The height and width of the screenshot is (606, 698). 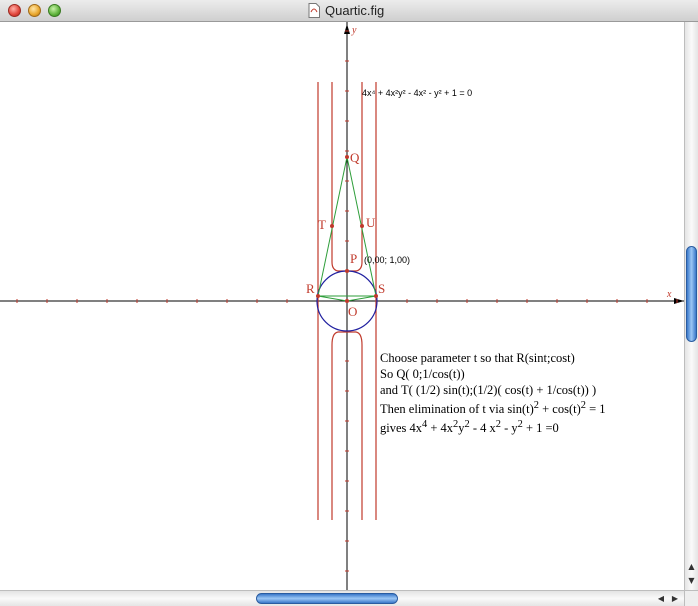 I want to click on vertical-scroll-thumb, so click(x=691, y=294).